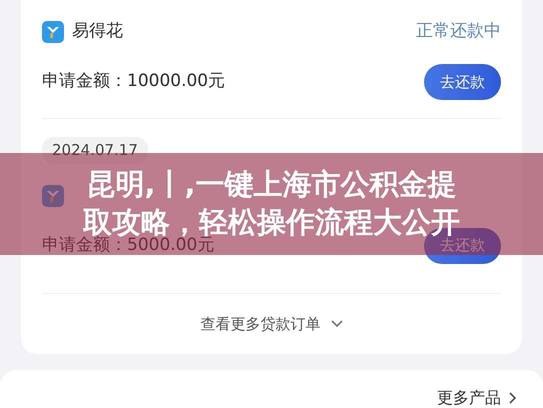  Describe the element at coordinates (271, 185) in the screenshot. I see `headline-text: 昆明,丨,一键上海市公积金提` at that location.